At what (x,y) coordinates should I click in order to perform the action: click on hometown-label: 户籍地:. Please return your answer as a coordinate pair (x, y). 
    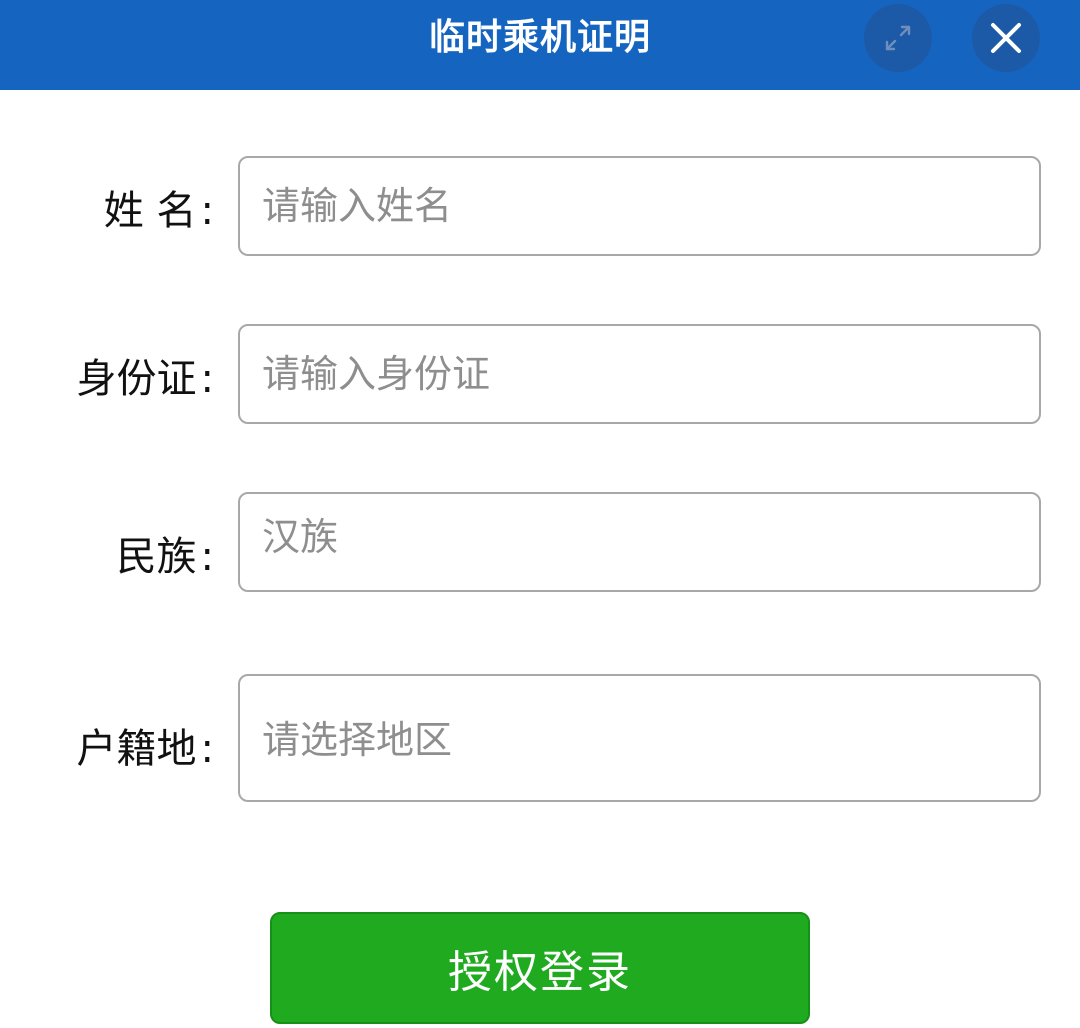
    Looking at the image, I should click on (145, 745).